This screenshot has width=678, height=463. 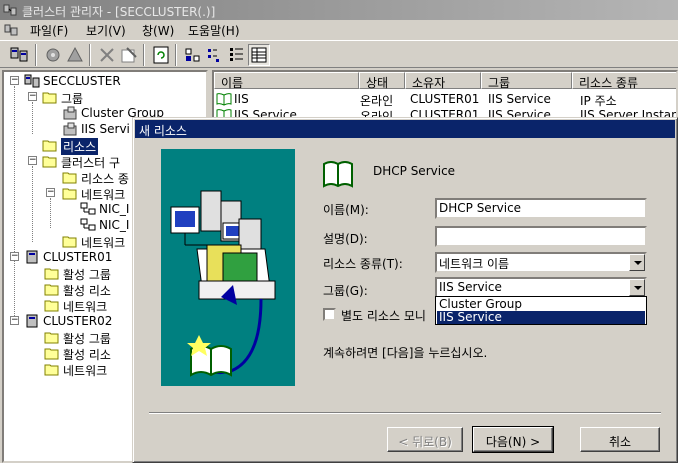 I want to click on title-bar: 클러스터 관리자 - [SECCLUSTER(.)], so click(x=339, y=10).